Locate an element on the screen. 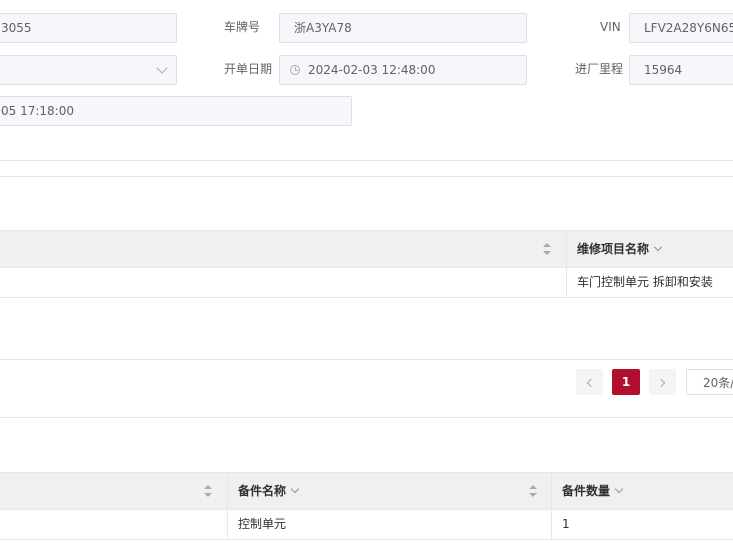 Image resolution: width=733 pixels, height=550 pixels. select-field is located at coordinates (88, 70).